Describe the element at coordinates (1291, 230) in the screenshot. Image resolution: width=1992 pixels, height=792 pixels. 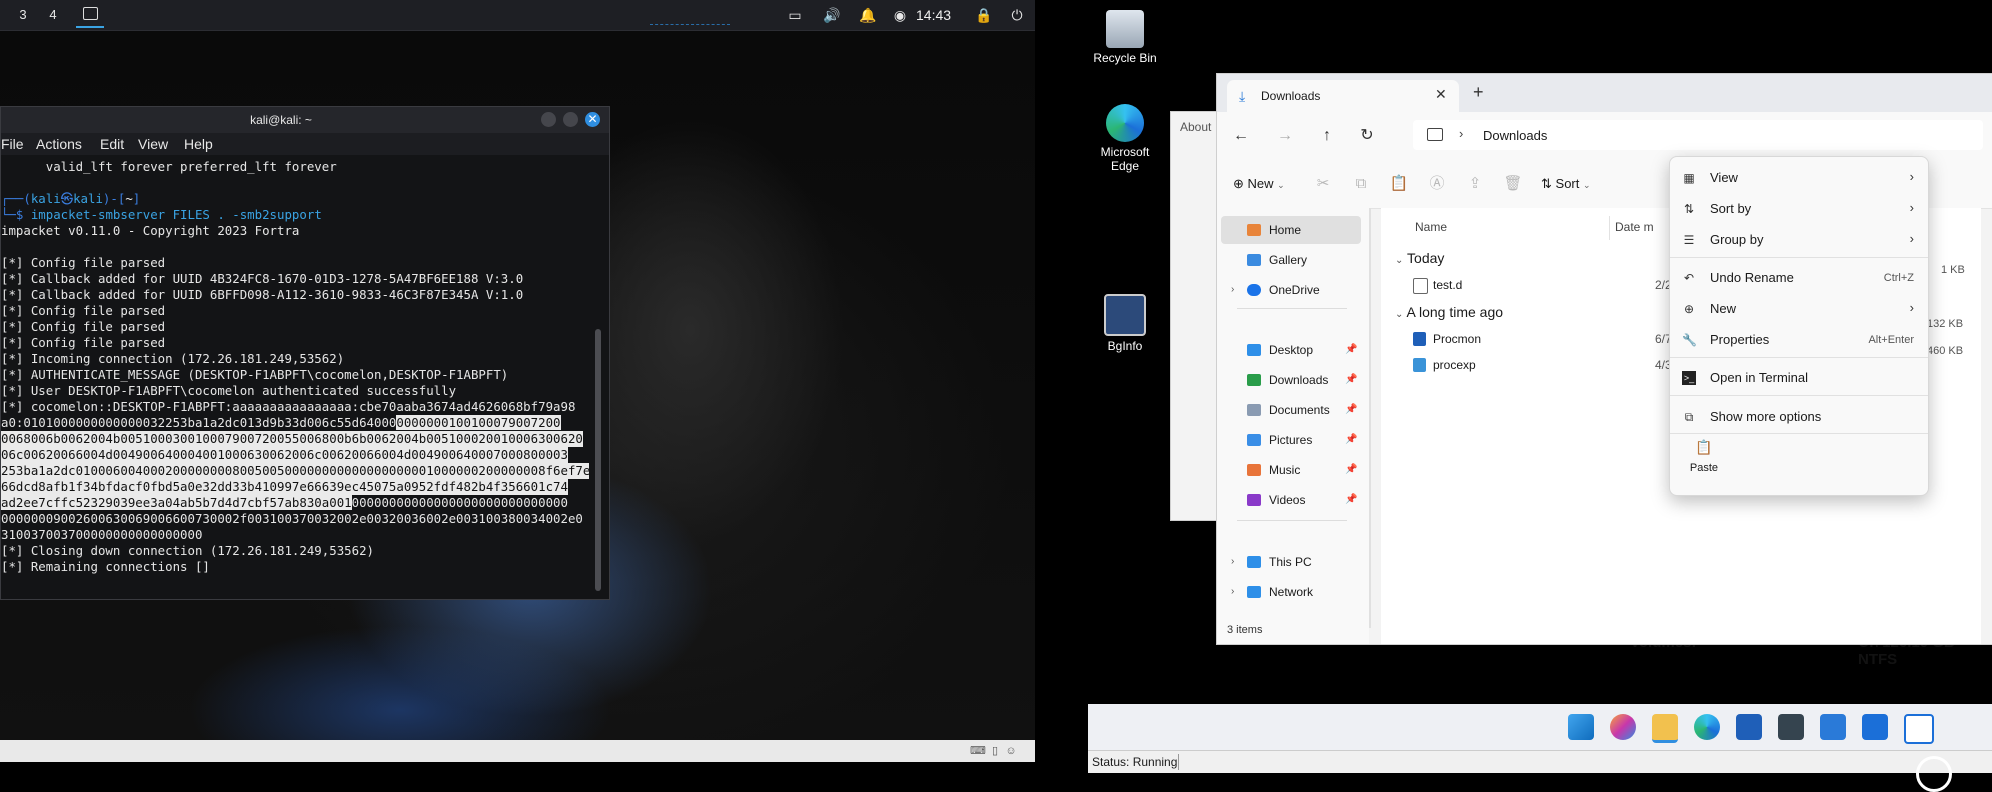
I see `nav-item-home: Home` at that location.